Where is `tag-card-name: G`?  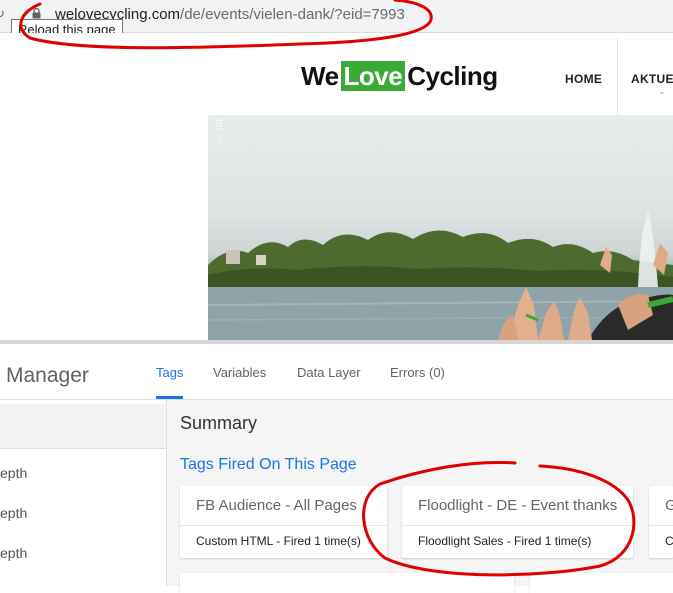
tag-card-name: G is located at coordinates (669, 505).